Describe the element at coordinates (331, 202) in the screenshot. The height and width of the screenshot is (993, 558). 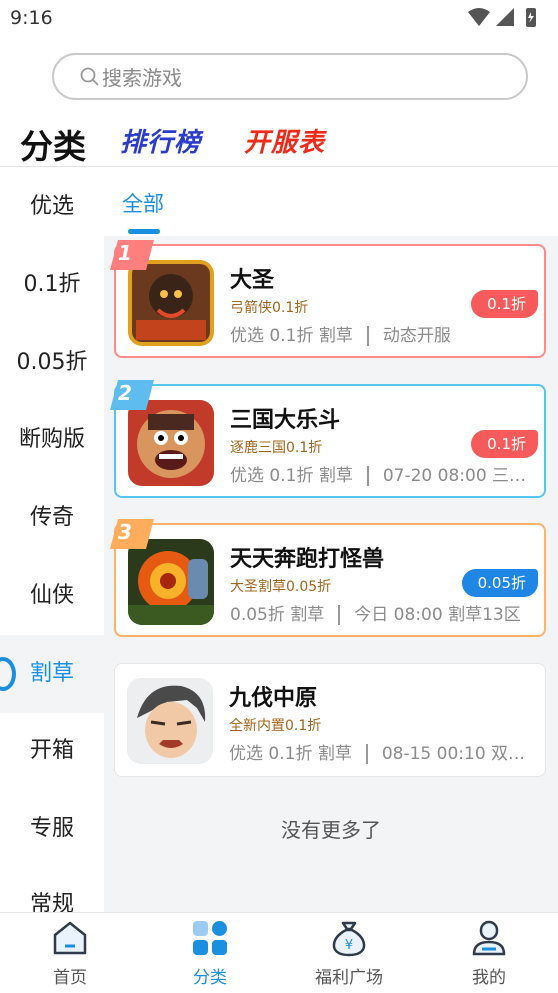
I see `filter-tabs: 全部` at that location.